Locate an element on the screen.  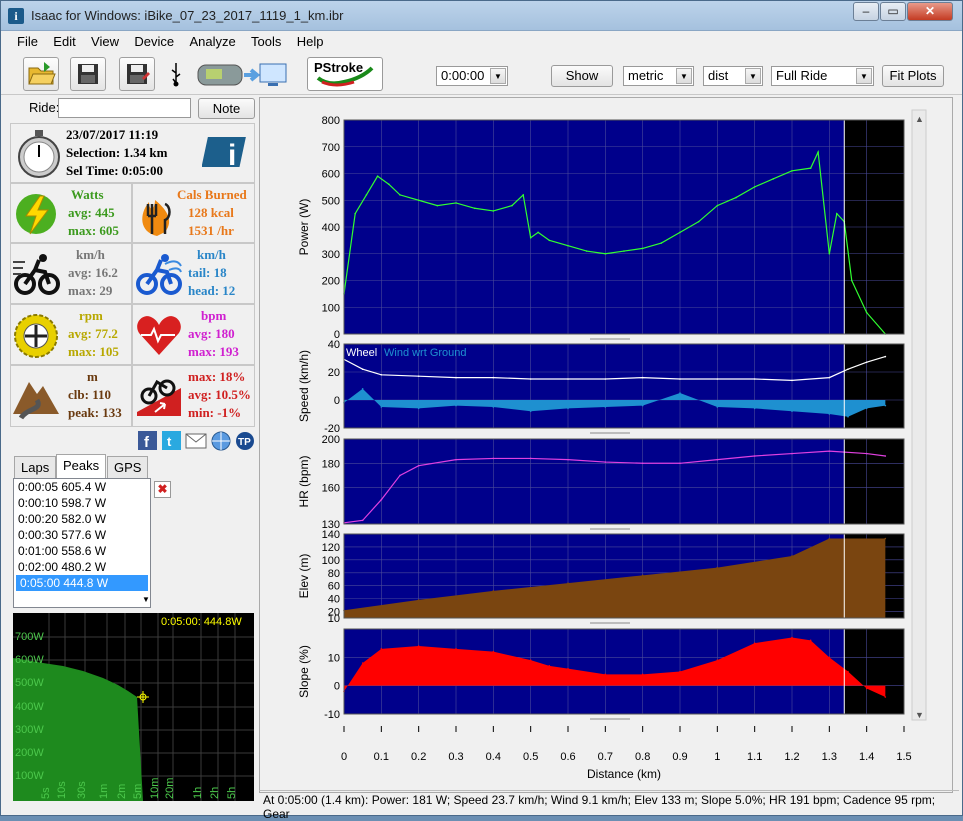
x-tick-label: 0 is located at coordinates (344, 757).